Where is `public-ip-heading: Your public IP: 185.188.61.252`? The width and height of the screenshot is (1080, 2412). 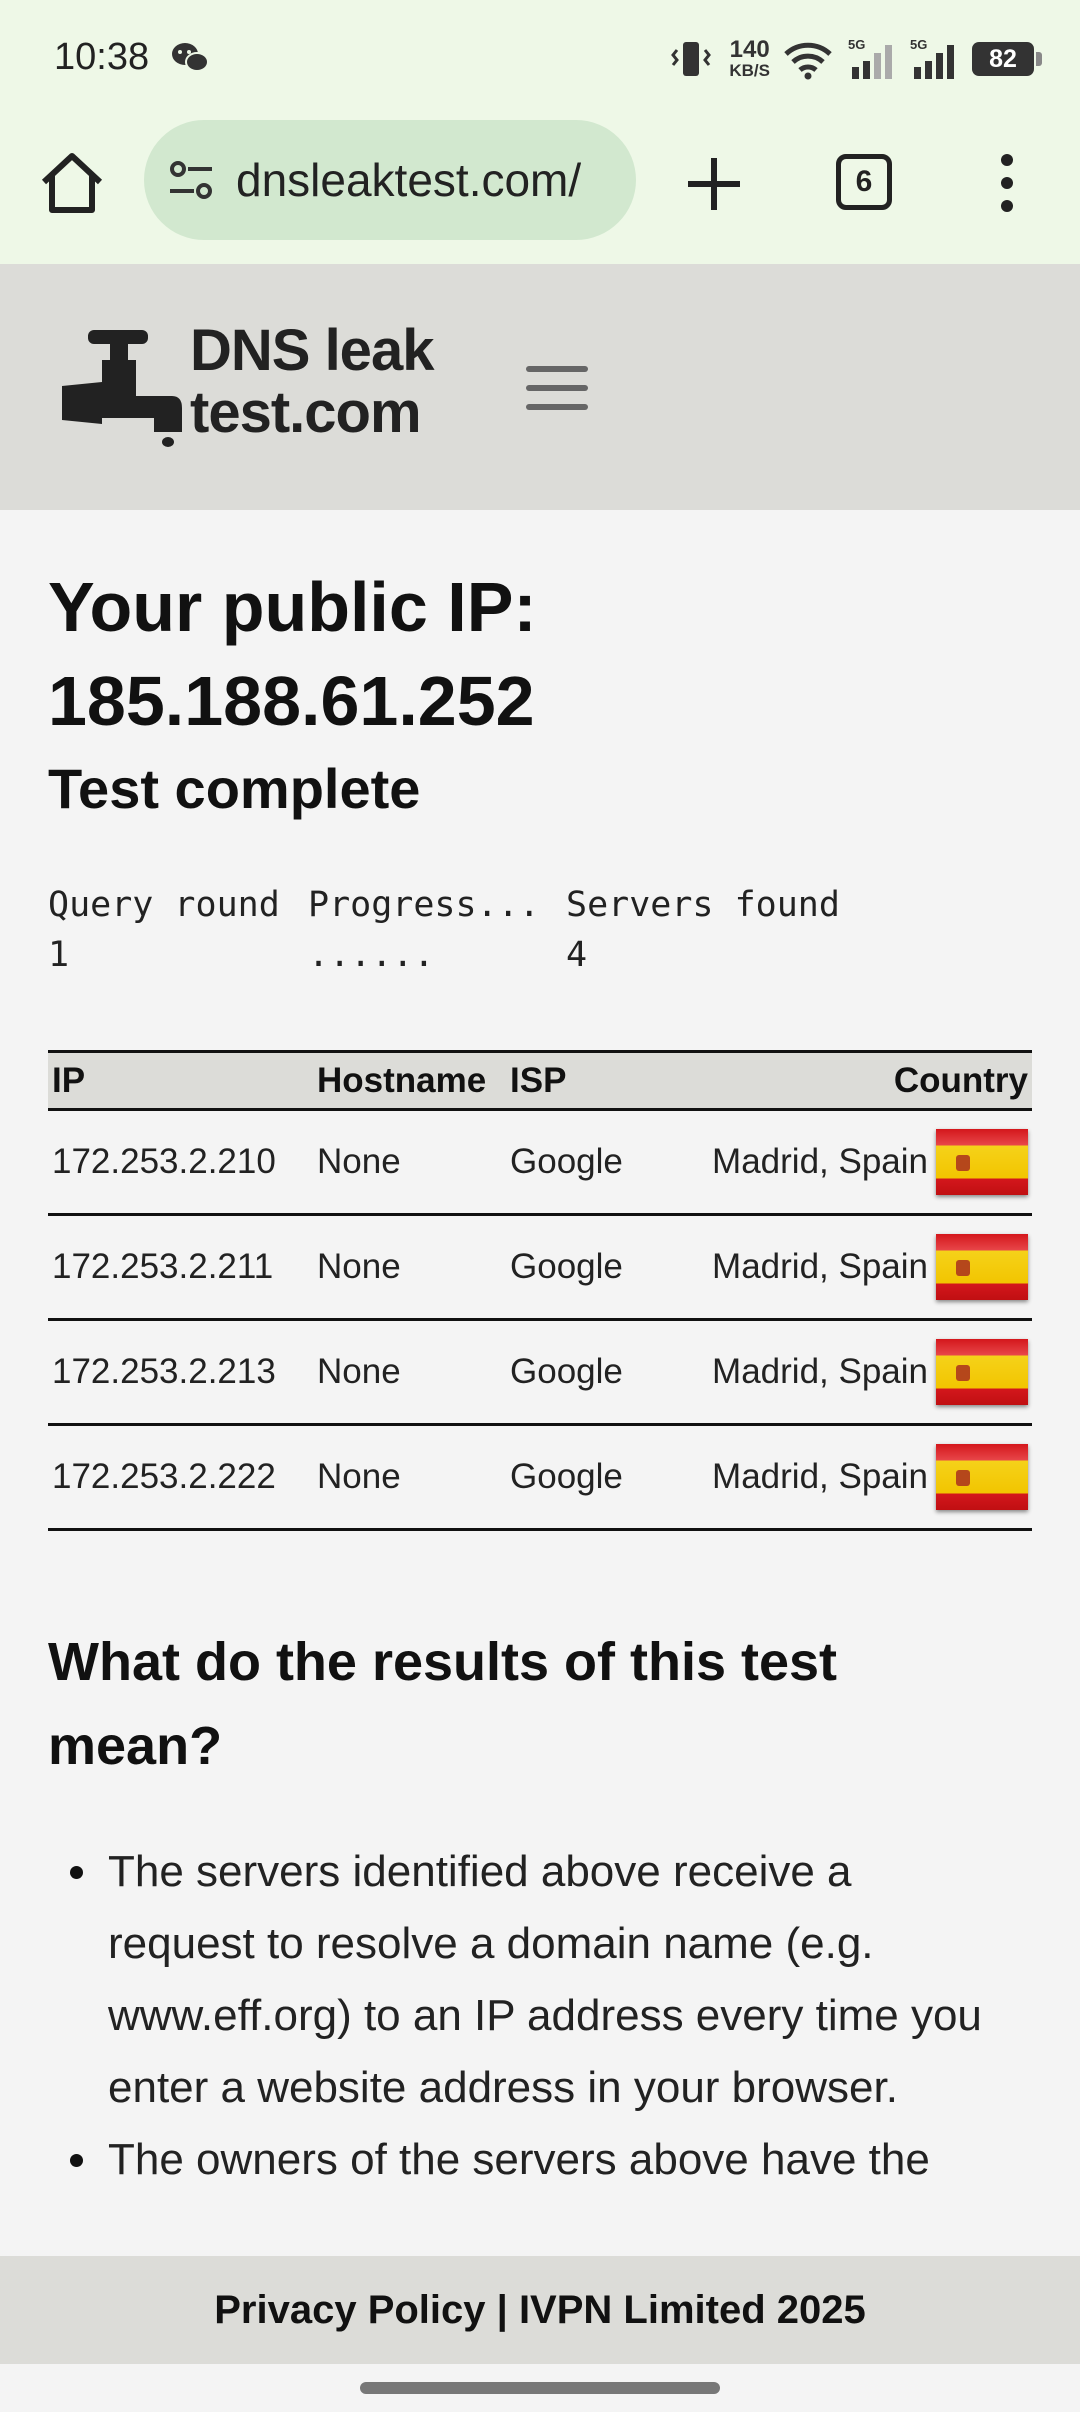
public-ip-heading: Your public IP: 185.188.61.252 is located at coordinates (292, 654).